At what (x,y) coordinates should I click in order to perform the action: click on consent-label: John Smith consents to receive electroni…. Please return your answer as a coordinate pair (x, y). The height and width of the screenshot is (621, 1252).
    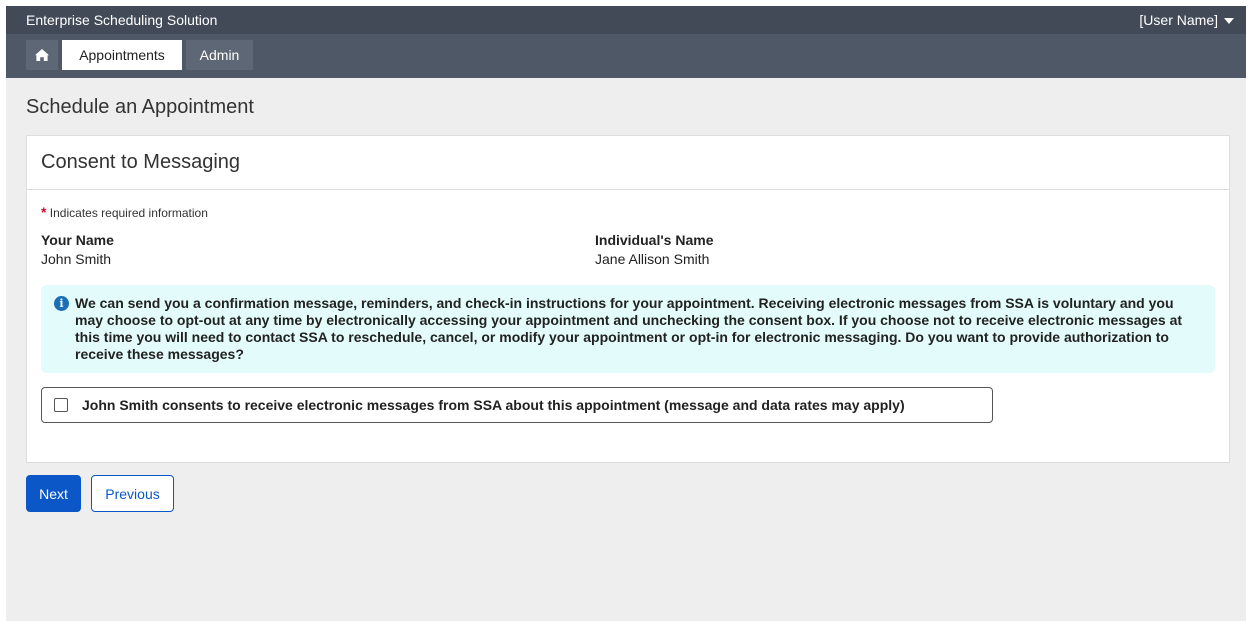
    Looking at the image, I should click on (493, 405).